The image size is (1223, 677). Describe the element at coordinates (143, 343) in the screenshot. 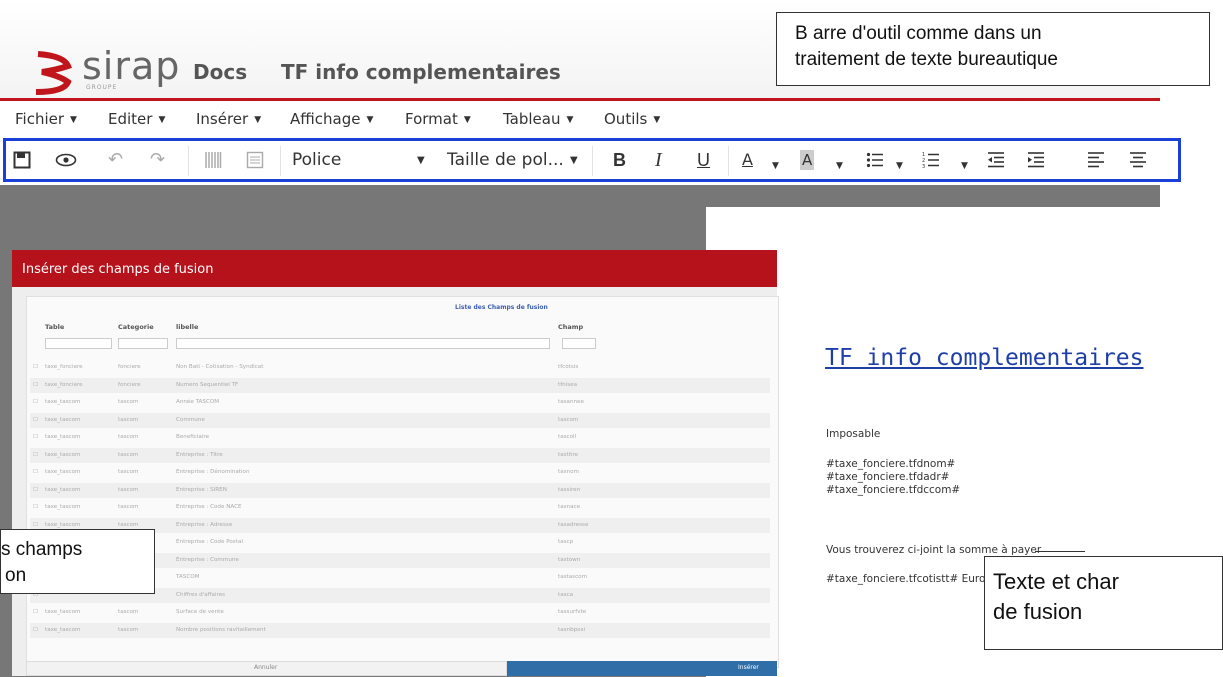

I see `filter-input-categorie` at that location.